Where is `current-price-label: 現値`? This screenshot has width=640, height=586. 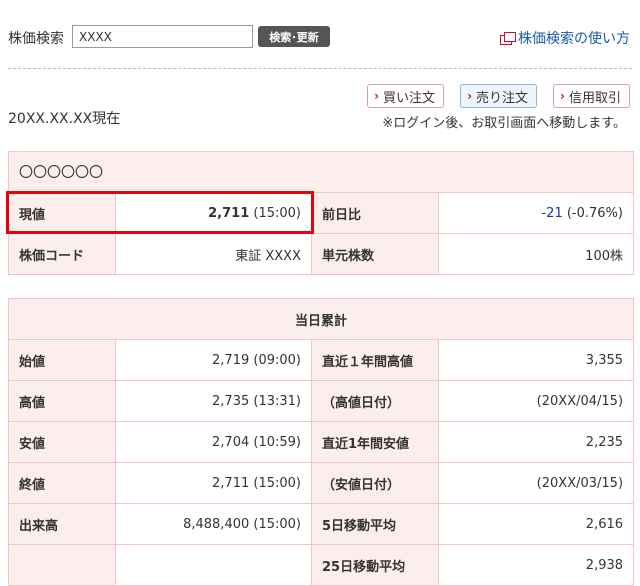 current-price-label: 現値 is located at coordinates (62, 213).